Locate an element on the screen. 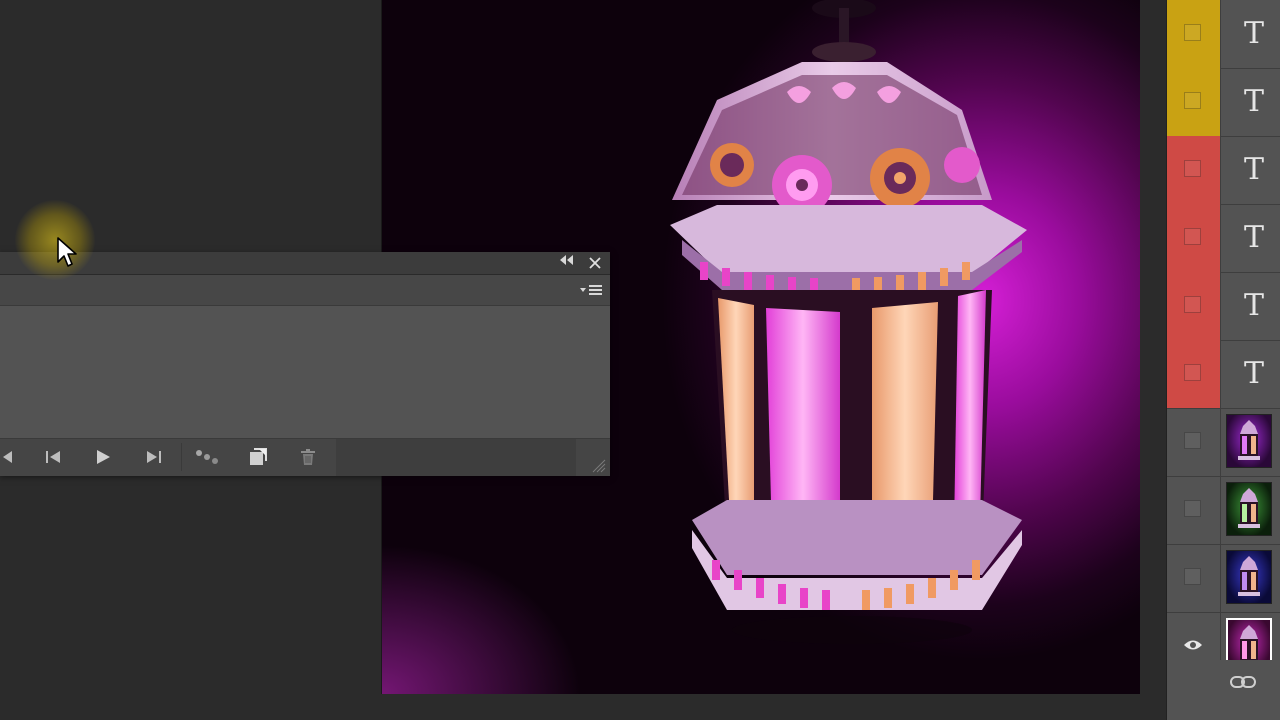 This screenshot has width=1280, height=720. layers-panel: TTTTTT is located at coordinates (1223, 360).